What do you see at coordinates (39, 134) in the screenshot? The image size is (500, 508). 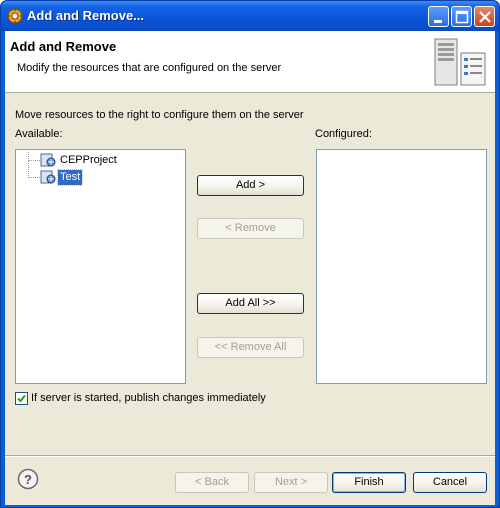 I see `available-label: Available:` at bounding box center [39, 134].